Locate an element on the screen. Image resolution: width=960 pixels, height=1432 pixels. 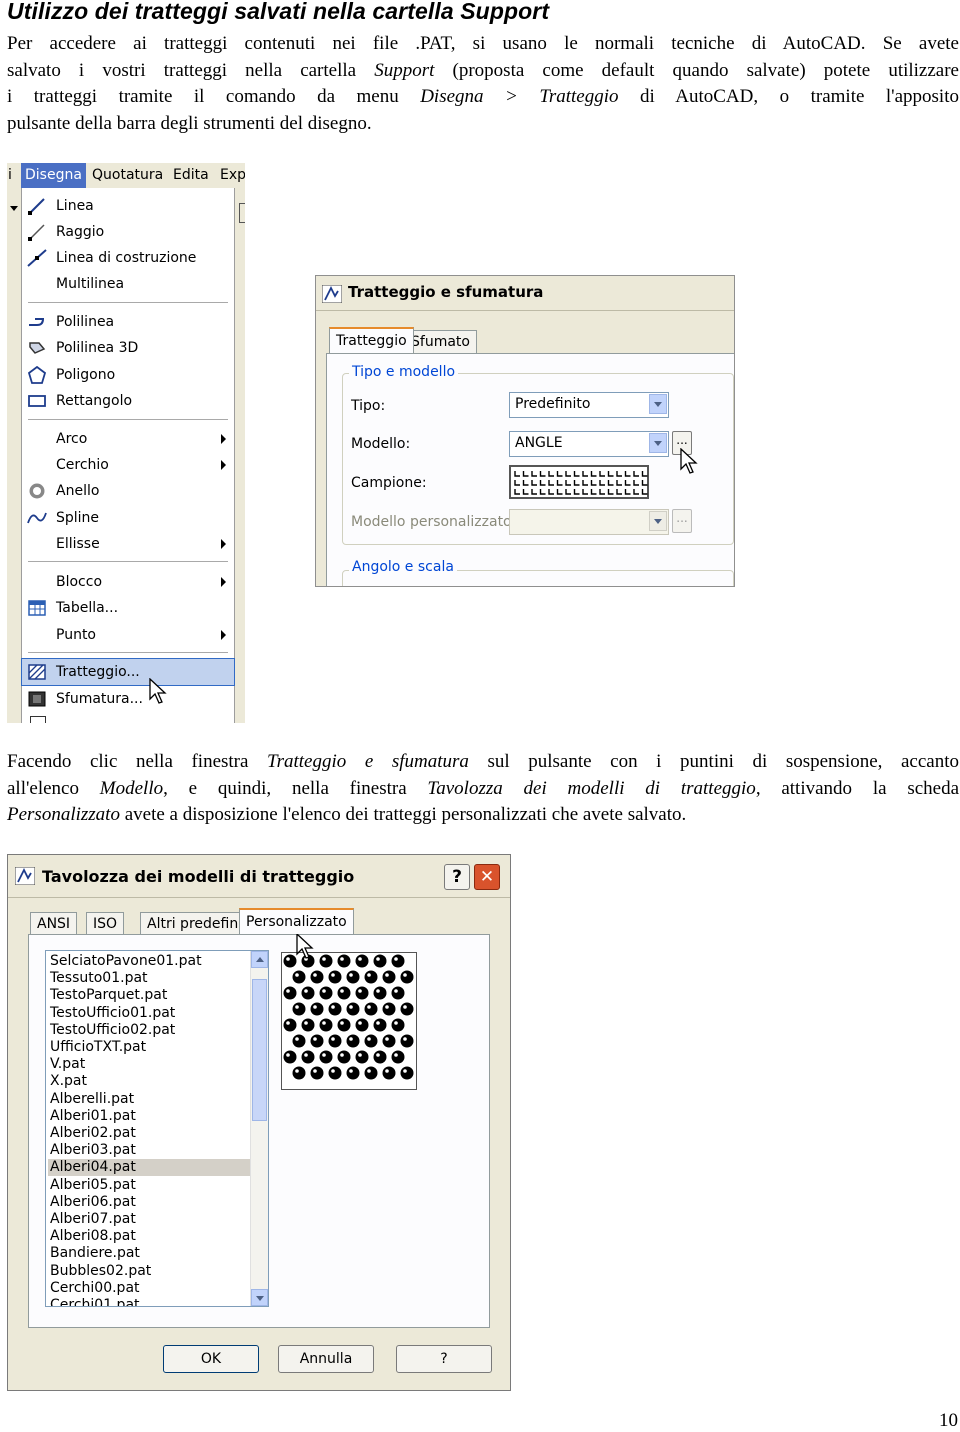
toolbar-strip-left is located at coordinates (14, 455).